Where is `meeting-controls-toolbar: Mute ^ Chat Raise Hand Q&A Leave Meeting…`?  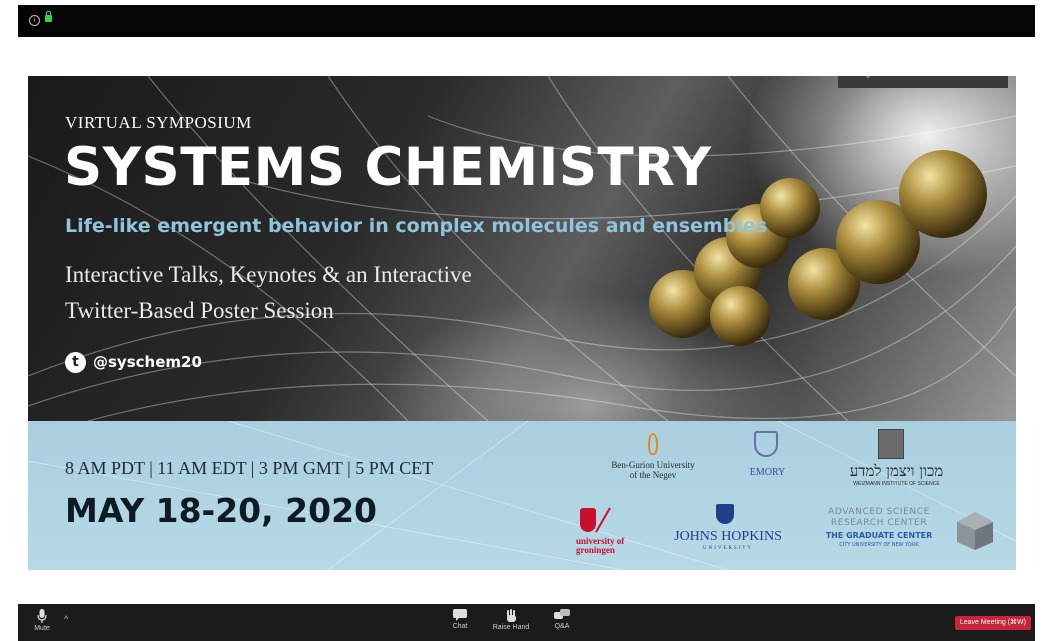
meeting-controls-toolbar: Mute ^ Chat Raise Hand Q&A Leave Meeting… is located at coordinates (526, 622).